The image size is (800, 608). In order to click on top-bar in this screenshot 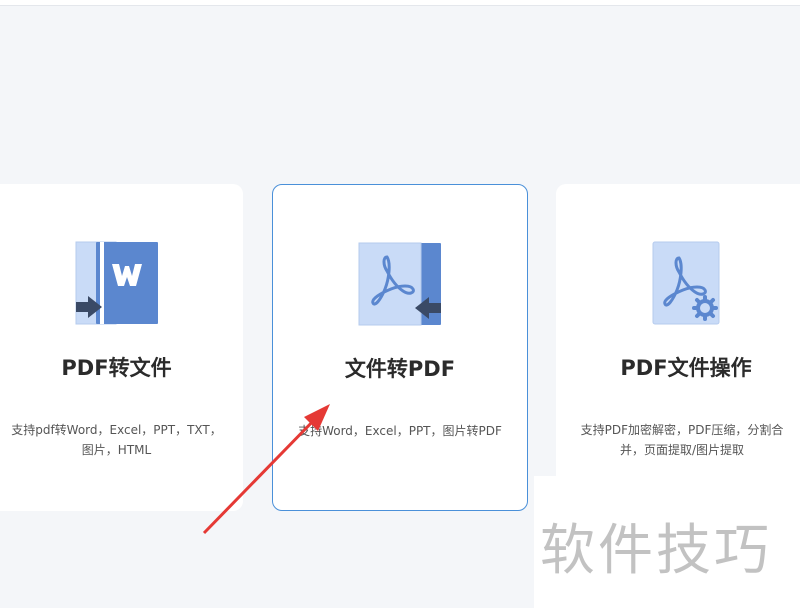, I will do `click(400, 3)`.